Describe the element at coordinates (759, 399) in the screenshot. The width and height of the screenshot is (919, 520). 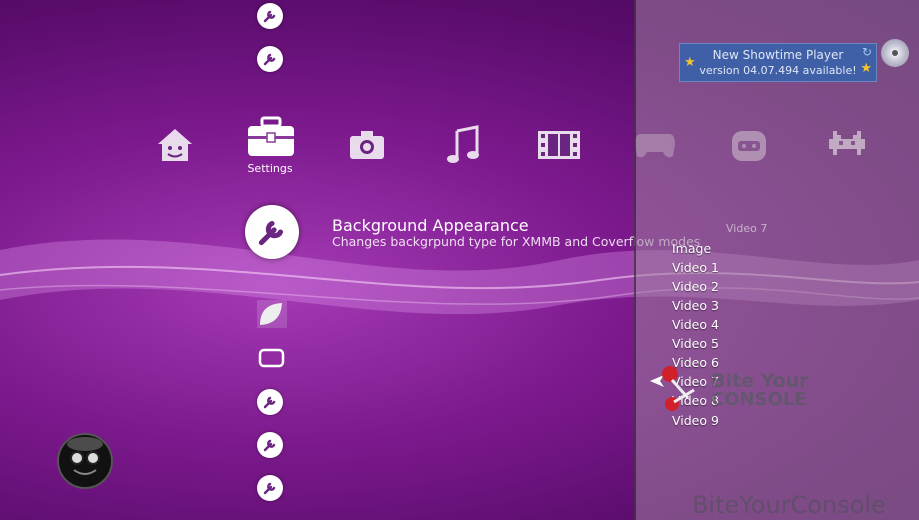
I see `watermark-logo-line2: CONSOLE` at that location.